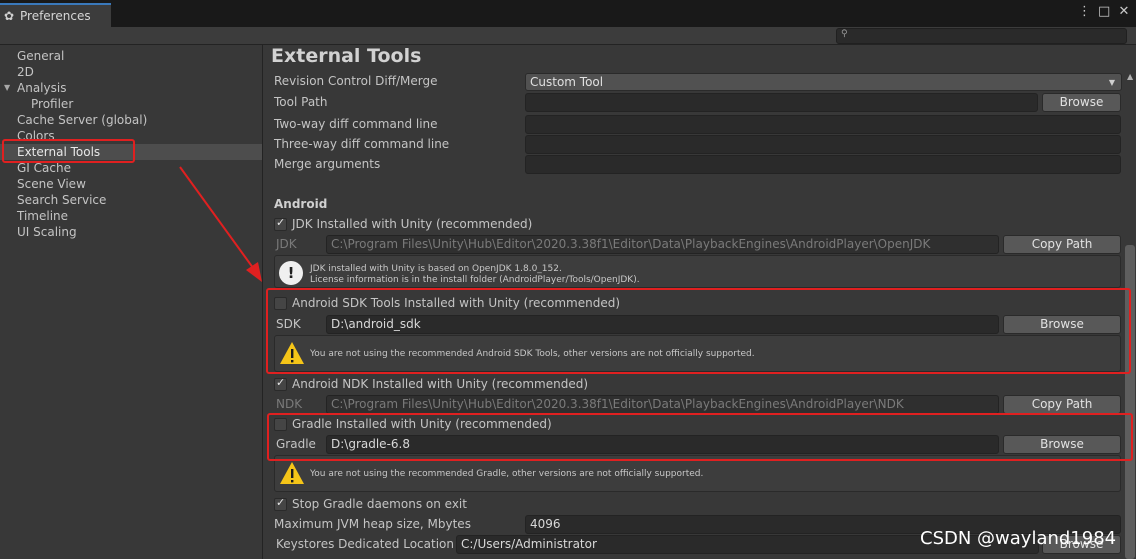  Describe the element at coordinates (1018, 538) in the screenshot. I see `watermark: CSDN @wayland1984` at that location.